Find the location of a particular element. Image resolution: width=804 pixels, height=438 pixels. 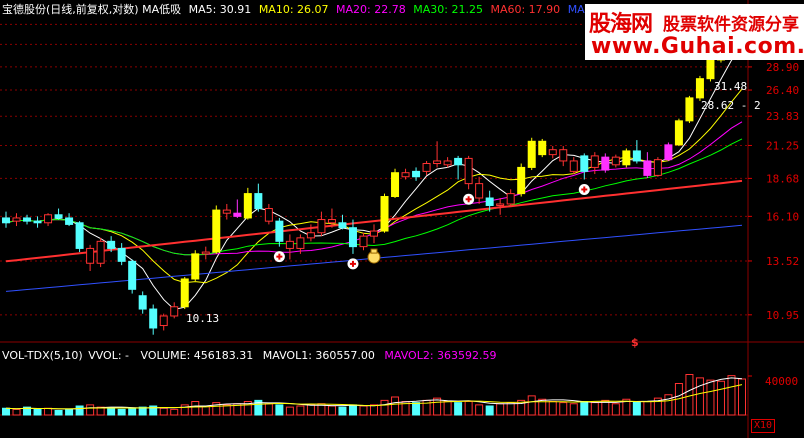

site-watermark: 股海网 股票软件资源分享 www.Guhai.com.cn is located at coordinates (694, 32).